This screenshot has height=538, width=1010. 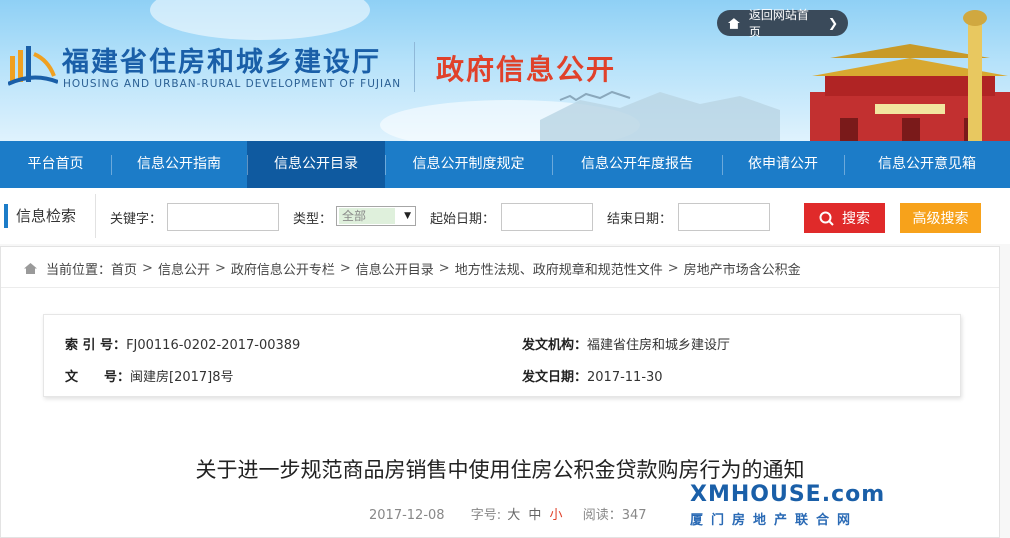 What do you see at coordinates (826, 218) in the screenshot?
I see `search-icon` at bounding box center [826, 218].